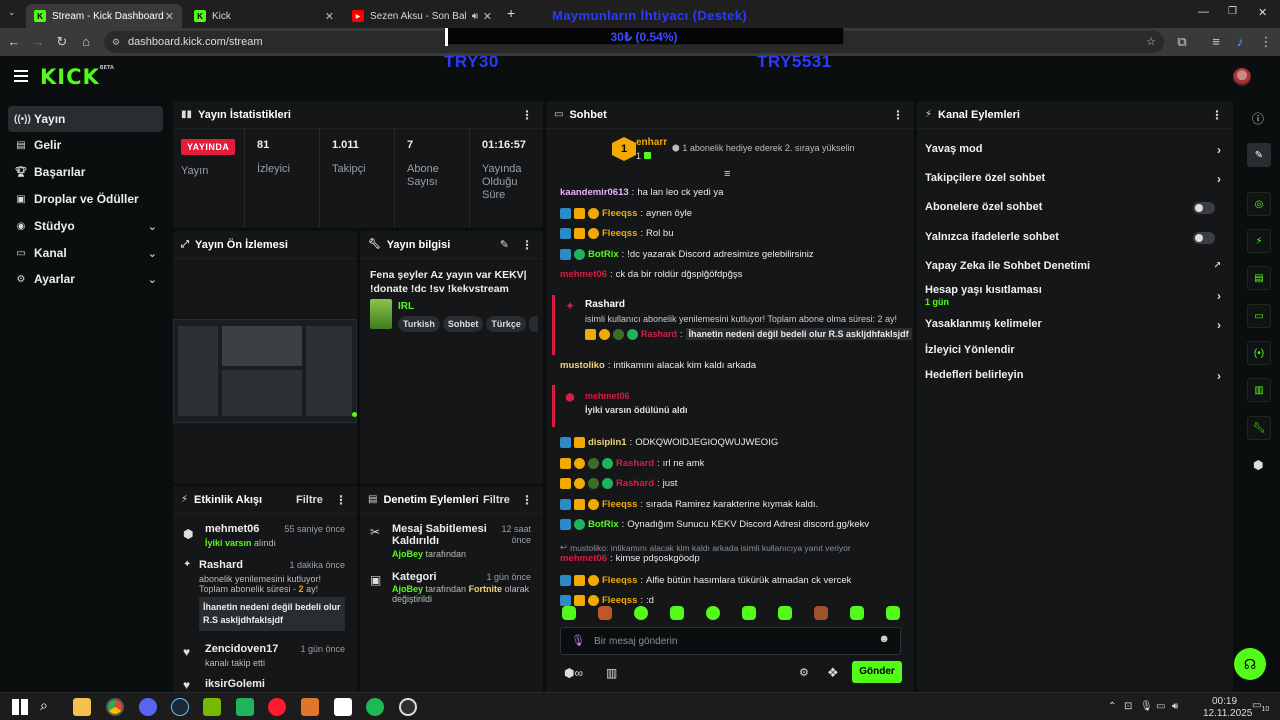 The width and height of the screenshot is (1280, 720). What do you see at coordinates (1216, 42) in the screenshot?
I see `reading-list-icon: ≡` at bounding box center [1216, 42].